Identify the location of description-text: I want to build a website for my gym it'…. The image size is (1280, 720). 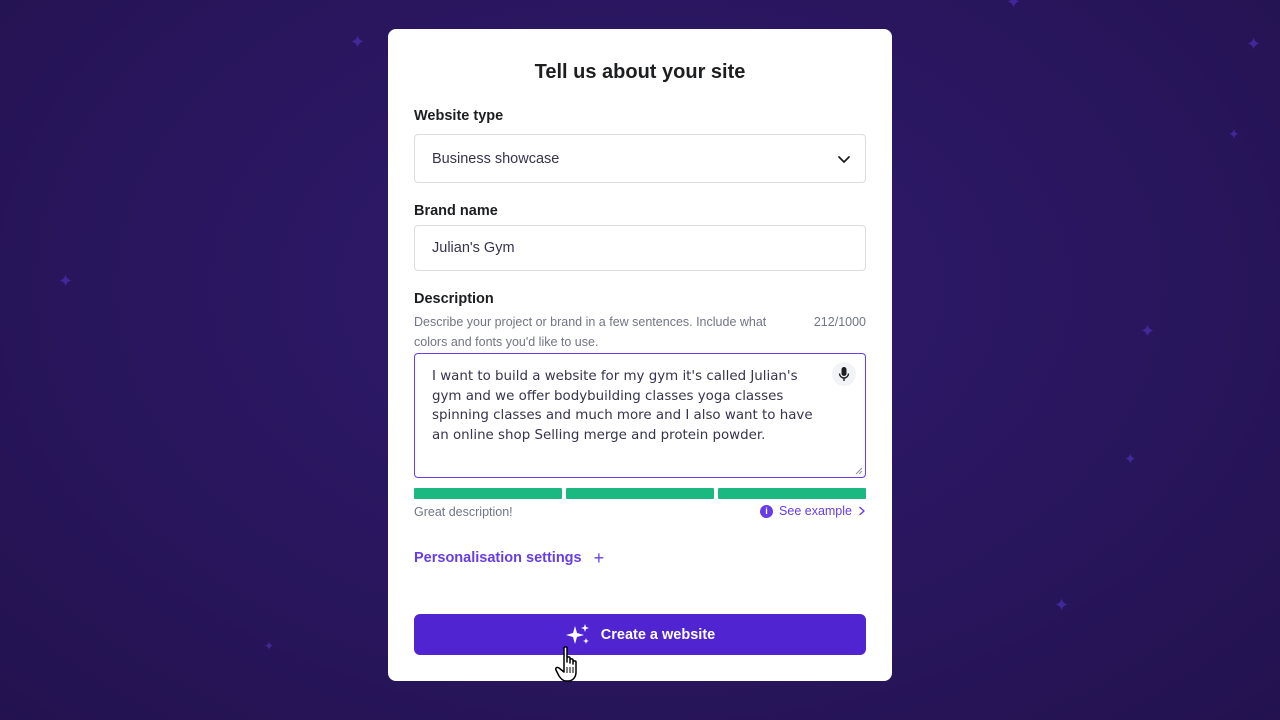
(622, 406).